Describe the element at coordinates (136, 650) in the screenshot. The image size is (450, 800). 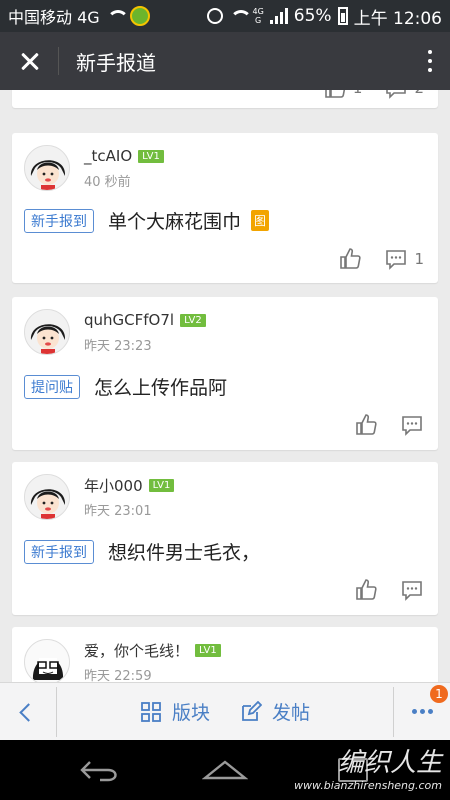
I see `username: 爱，你个毛线！` at that location.